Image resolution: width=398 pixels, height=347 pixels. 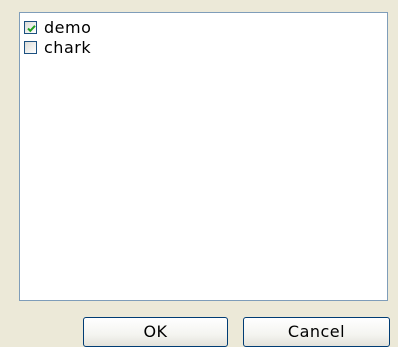 I want to click on checkbox-demo, so click(x=30, y=27).